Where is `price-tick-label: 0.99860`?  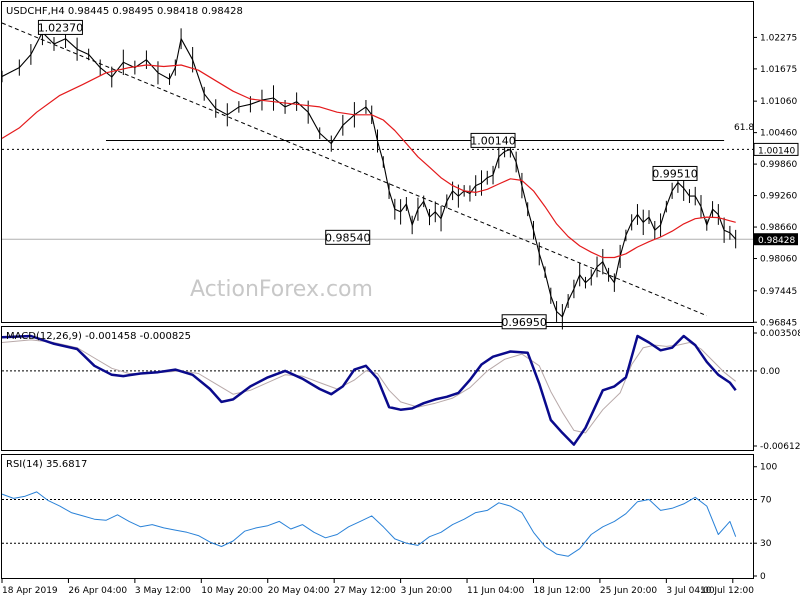 price-tick-label: 0.99860 is located at coordinates (778, 165).